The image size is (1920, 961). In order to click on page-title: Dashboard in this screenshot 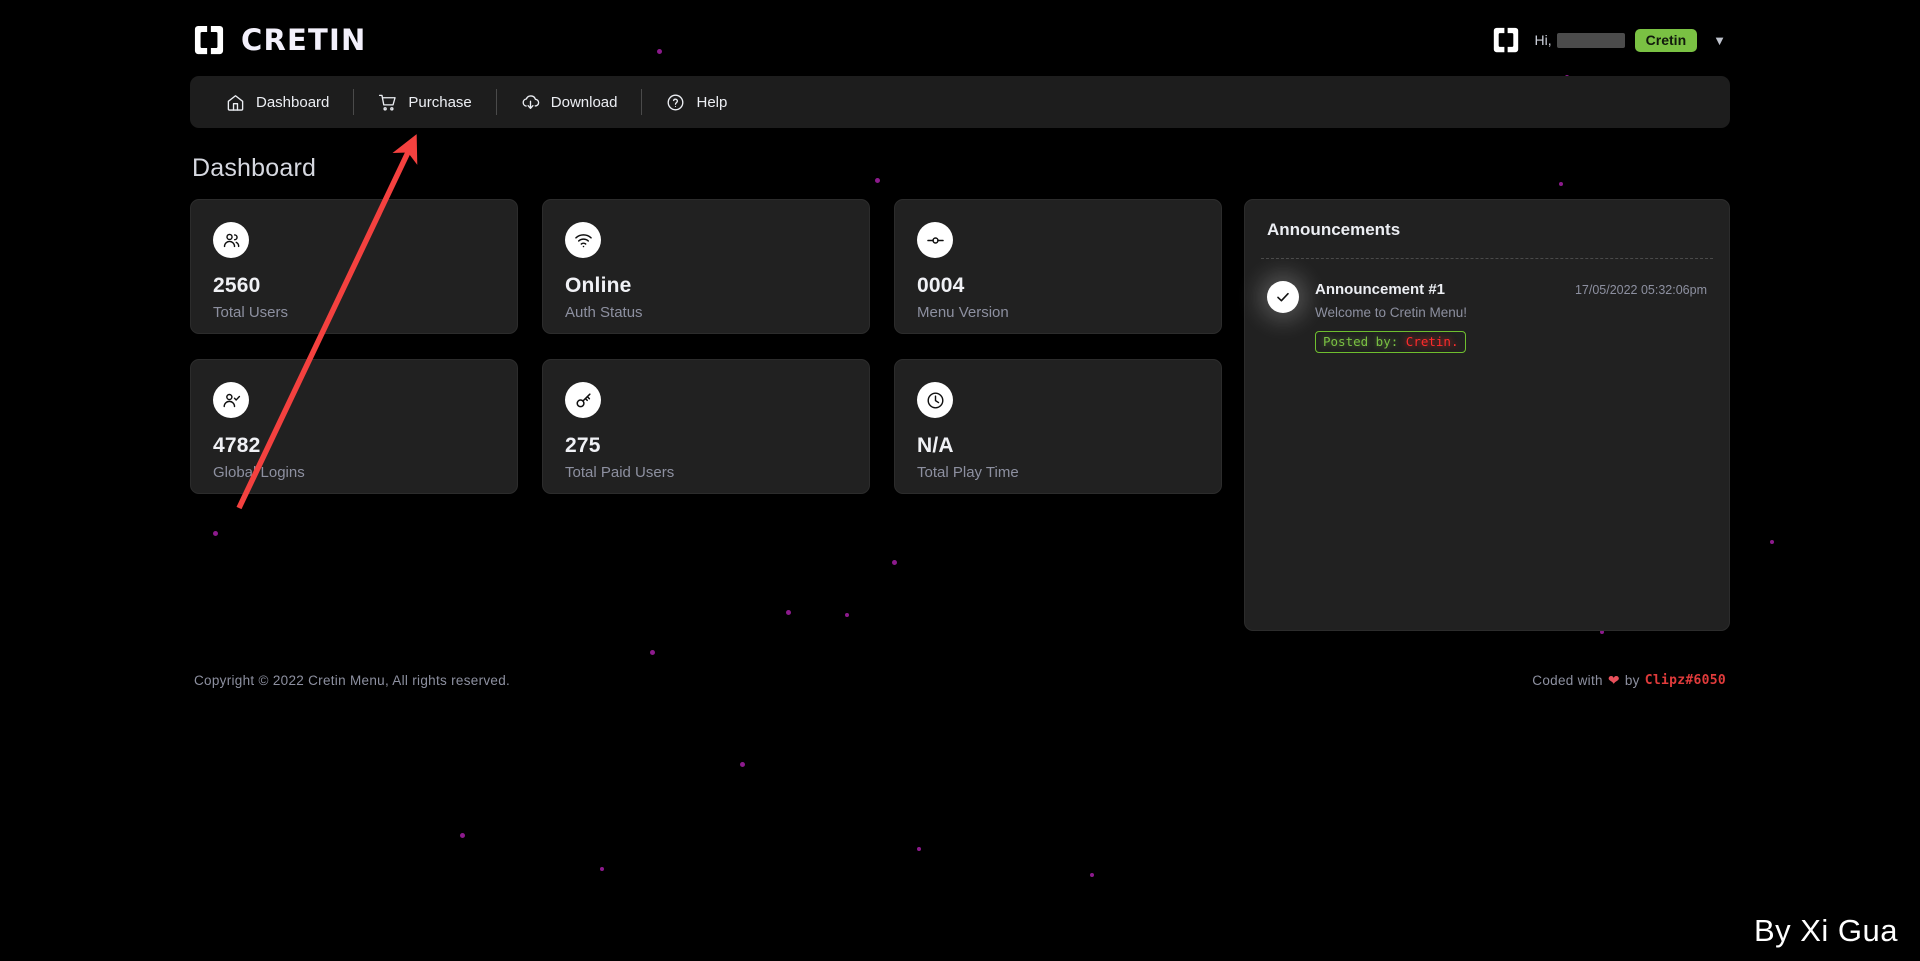, I will do `click(254, 168)`.